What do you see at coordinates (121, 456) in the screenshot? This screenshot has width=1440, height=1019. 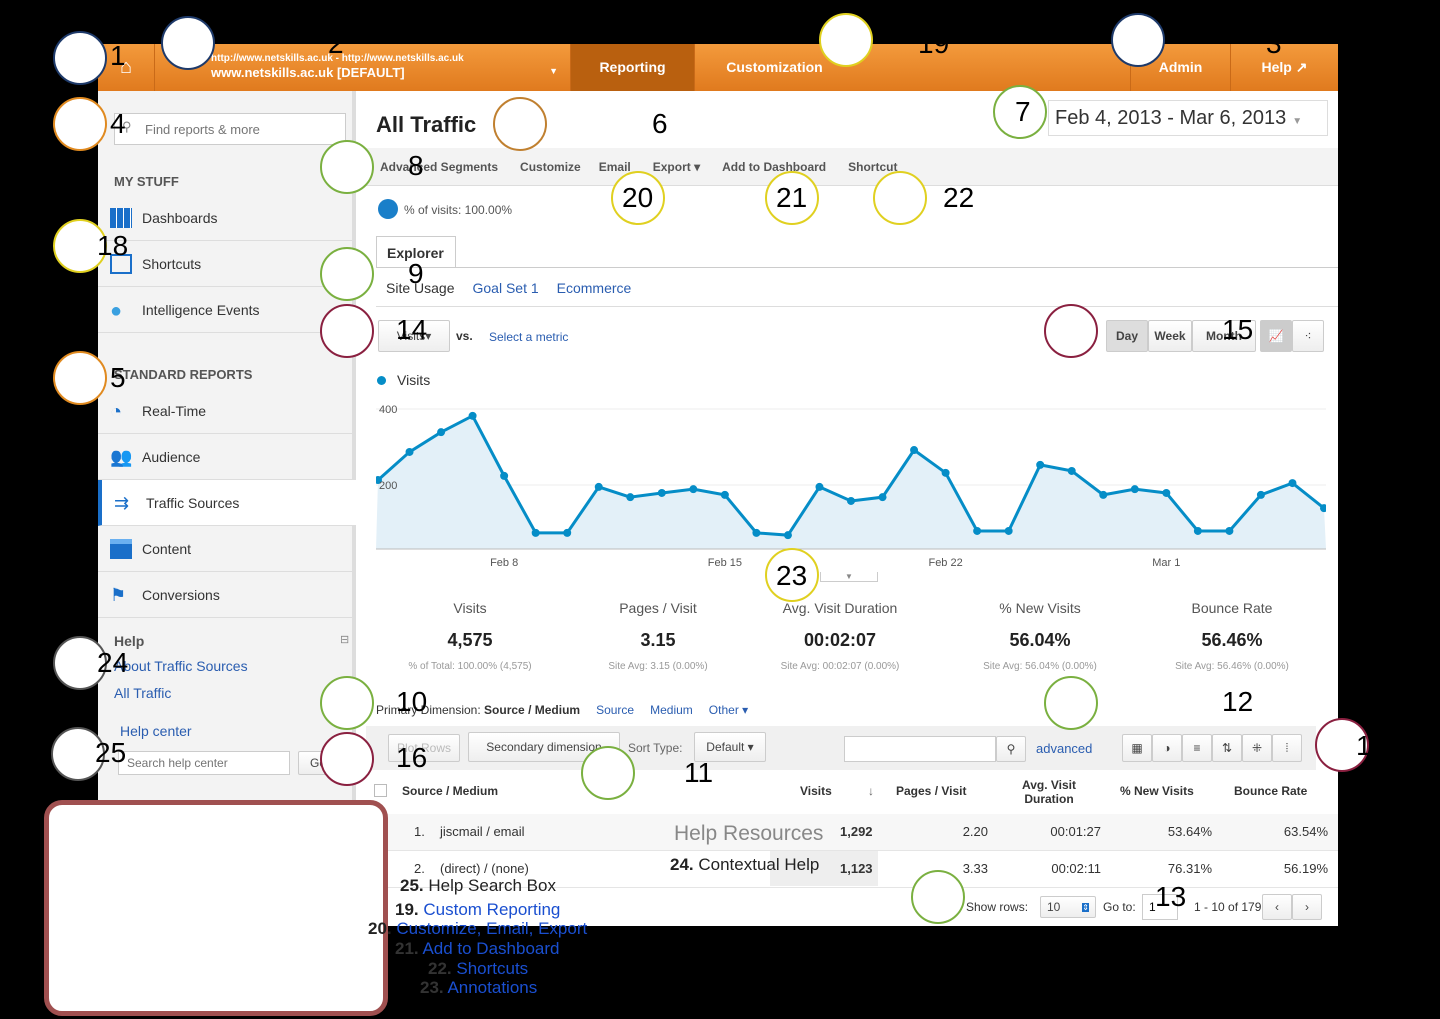 I see `people-icon: 👥` at bounding box center [121, 456].